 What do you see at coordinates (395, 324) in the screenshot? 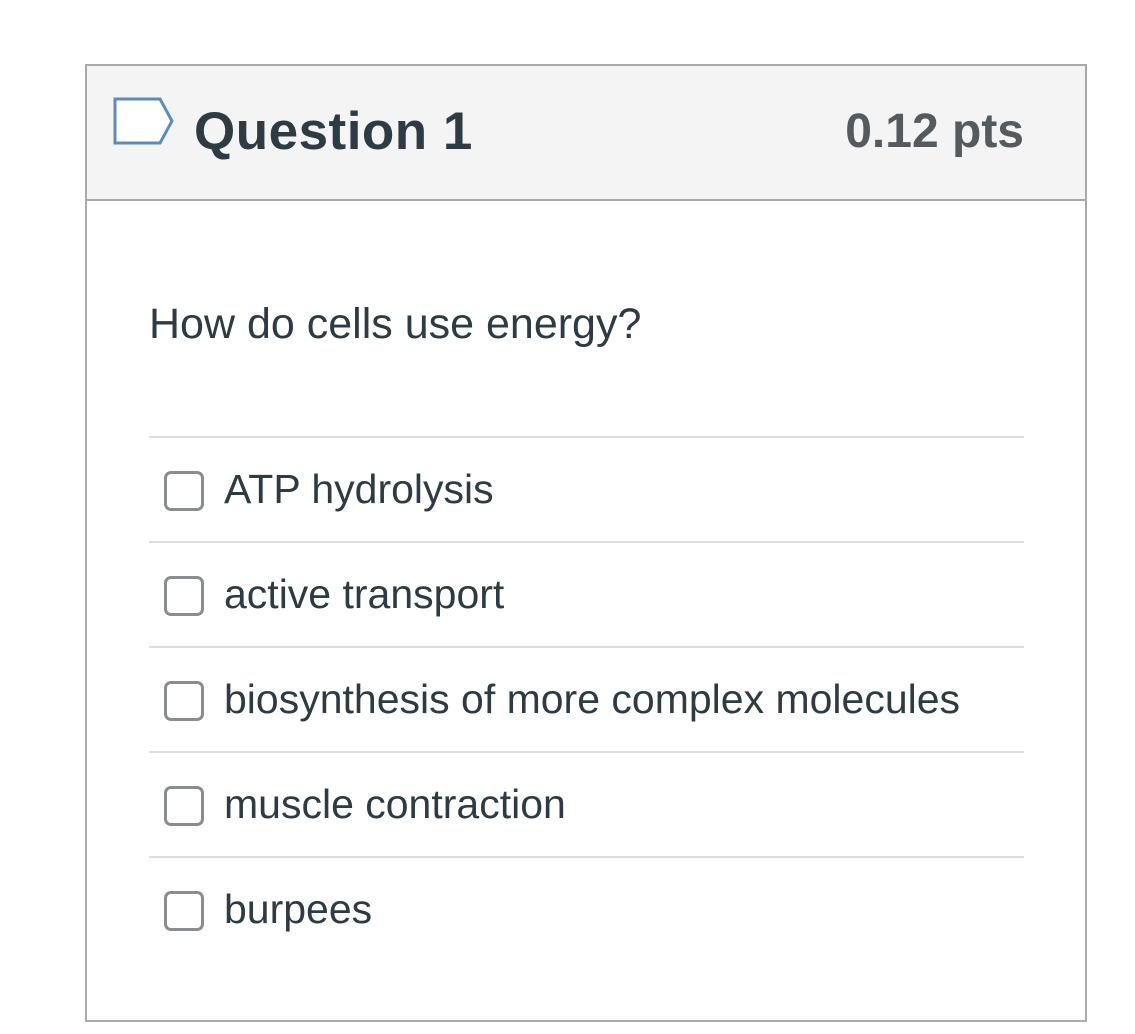
I see `question-text: How do cells use energy?` at bounding box center [395, 324].